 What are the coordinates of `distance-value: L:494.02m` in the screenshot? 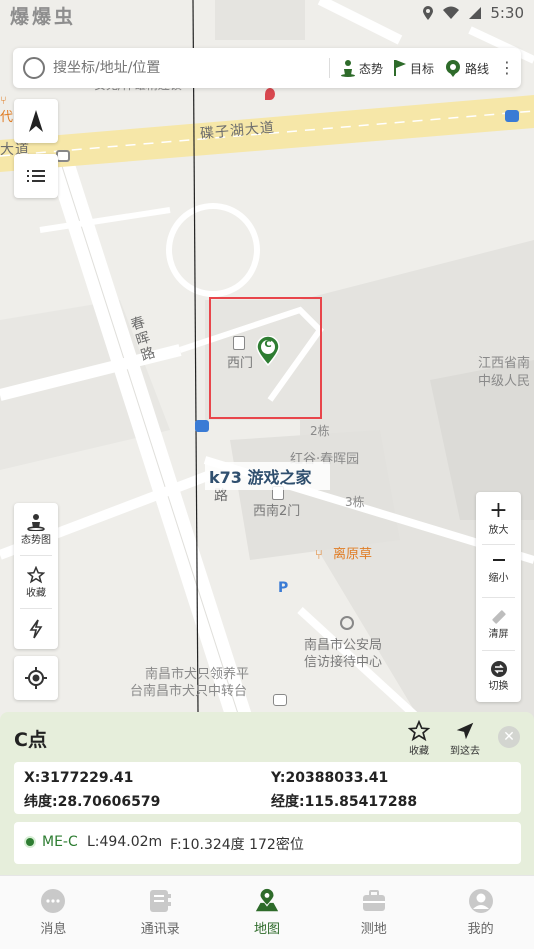 It's located at (125, 842).